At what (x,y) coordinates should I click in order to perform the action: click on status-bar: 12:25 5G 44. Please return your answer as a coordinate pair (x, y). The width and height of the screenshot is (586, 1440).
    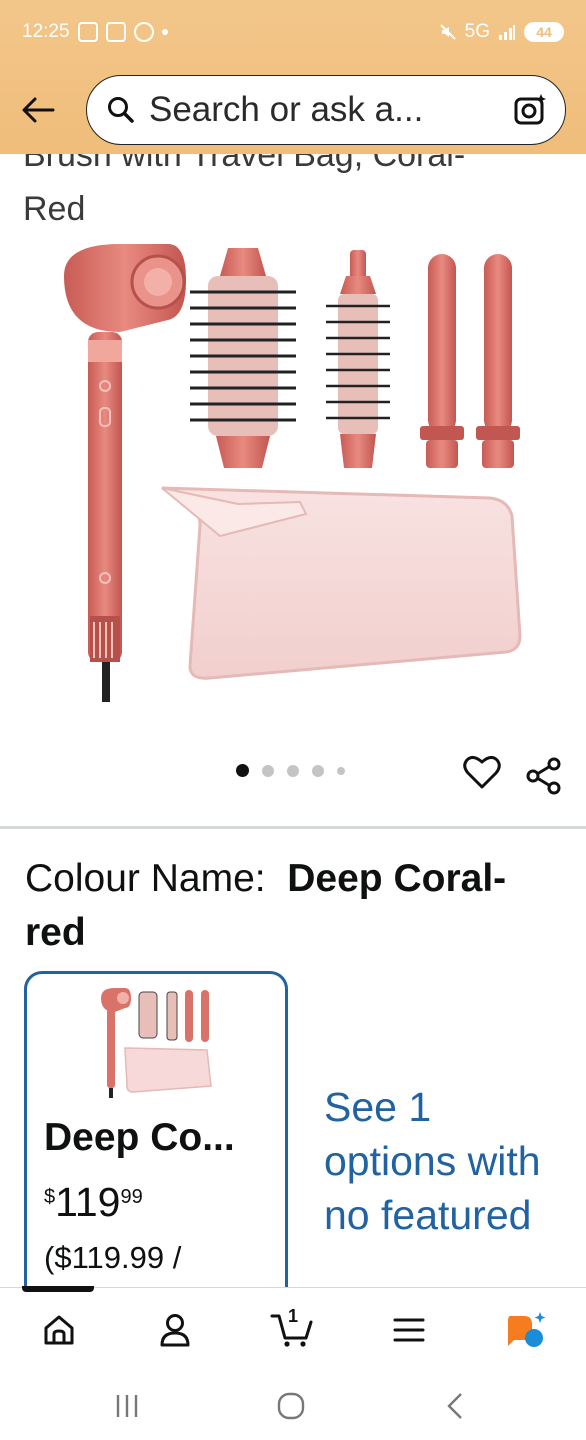
    Looking at the image, I should click on (293, 32).